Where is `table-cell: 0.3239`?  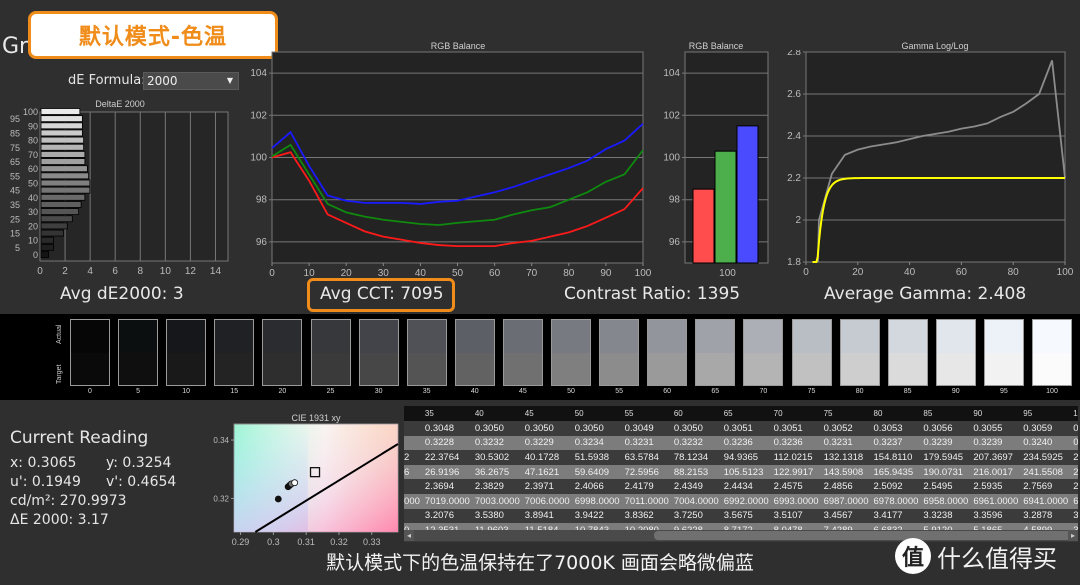 table-cell: 0.3239 is located at coordinates (993, 443).